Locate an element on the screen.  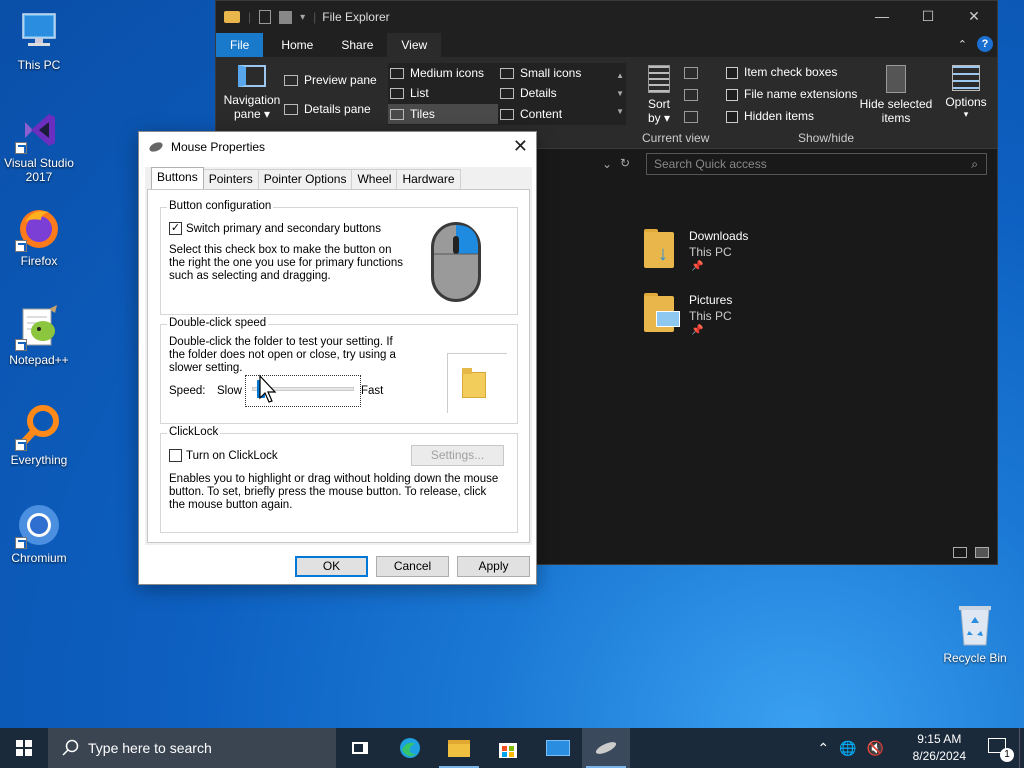
test-folder-icon is located at coordinates (475, 383).